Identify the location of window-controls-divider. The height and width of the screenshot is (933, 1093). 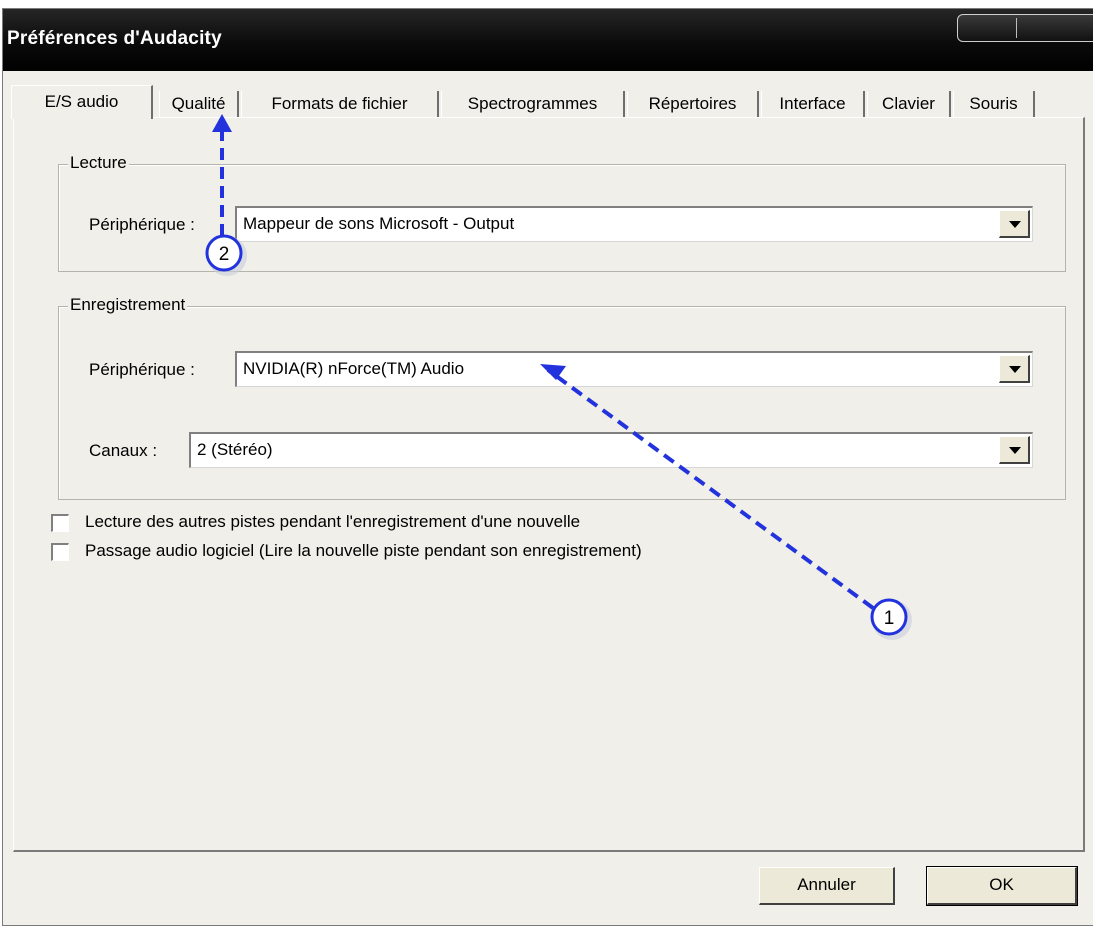
(1016, 28).